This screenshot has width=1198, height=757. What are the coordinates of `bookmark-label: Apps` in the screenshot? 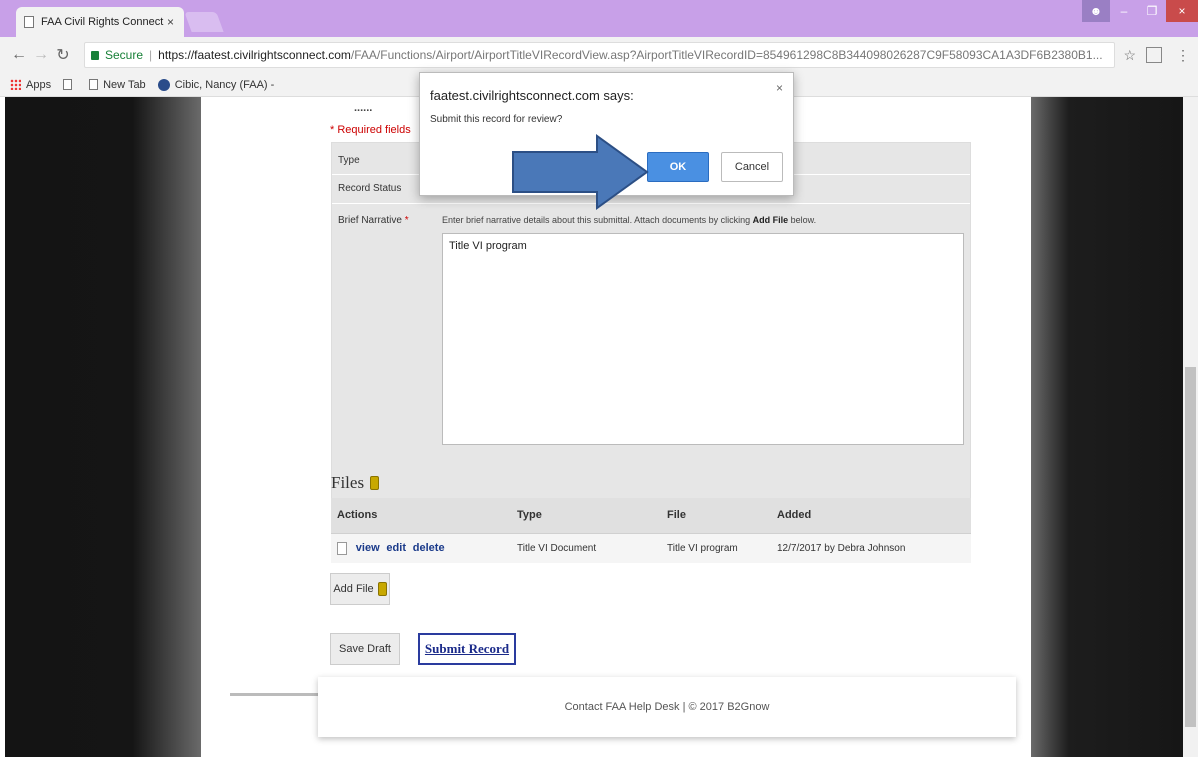 It's located at (39, 84).